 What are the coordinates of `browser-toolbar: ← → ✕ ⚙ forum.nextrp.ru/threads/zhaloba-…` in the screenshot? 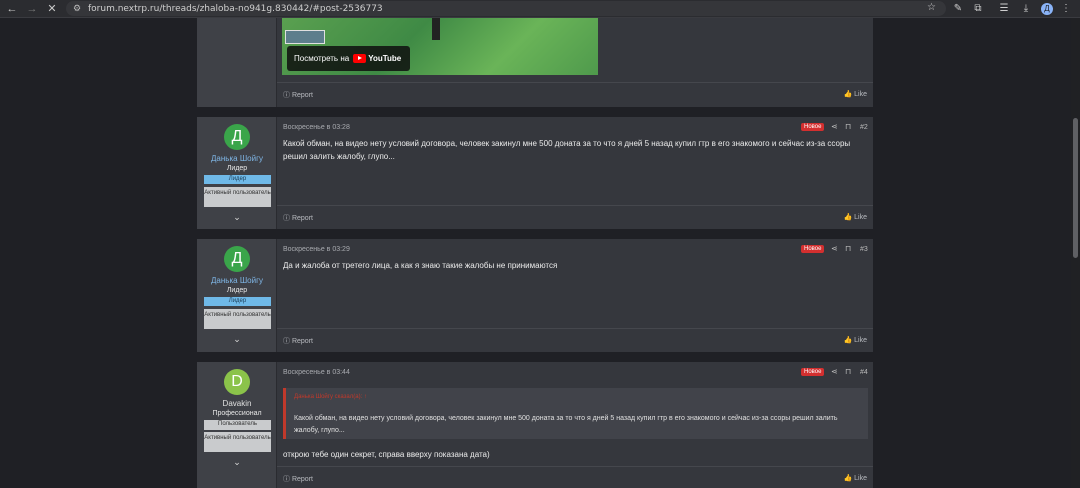 It's located at (540, 9).